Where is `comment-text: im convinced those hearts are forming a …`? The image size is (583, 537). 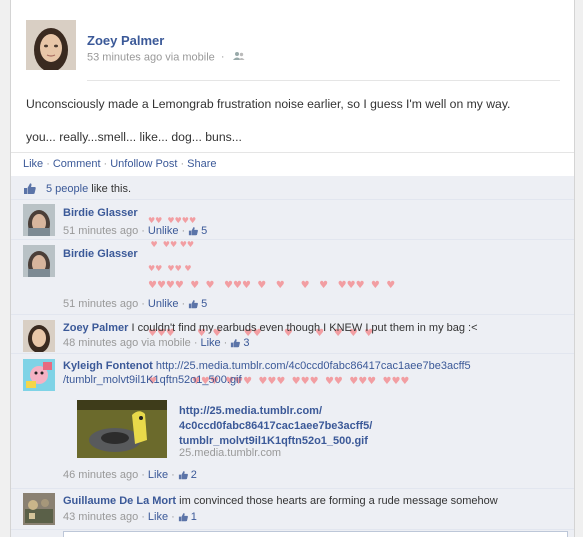
comment-text: im convinced those hearts are forming a … is located at coordinates (338, 501).